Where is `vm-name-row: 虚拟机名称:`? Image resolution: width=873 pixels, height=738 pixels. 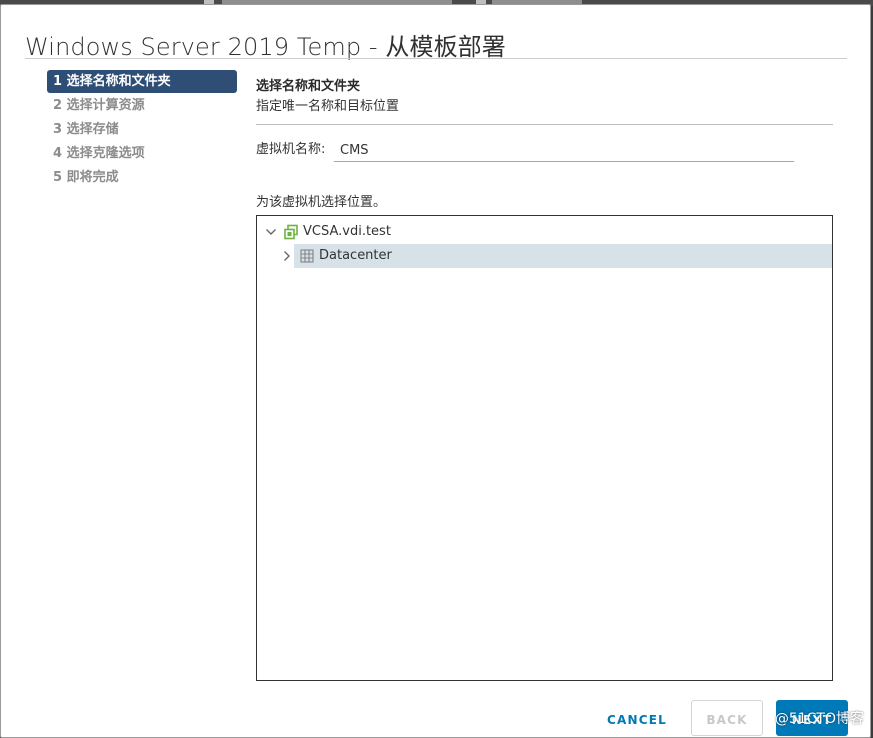
vm-name-row: 虚拟机名称: is located at coordinates (536, 151).